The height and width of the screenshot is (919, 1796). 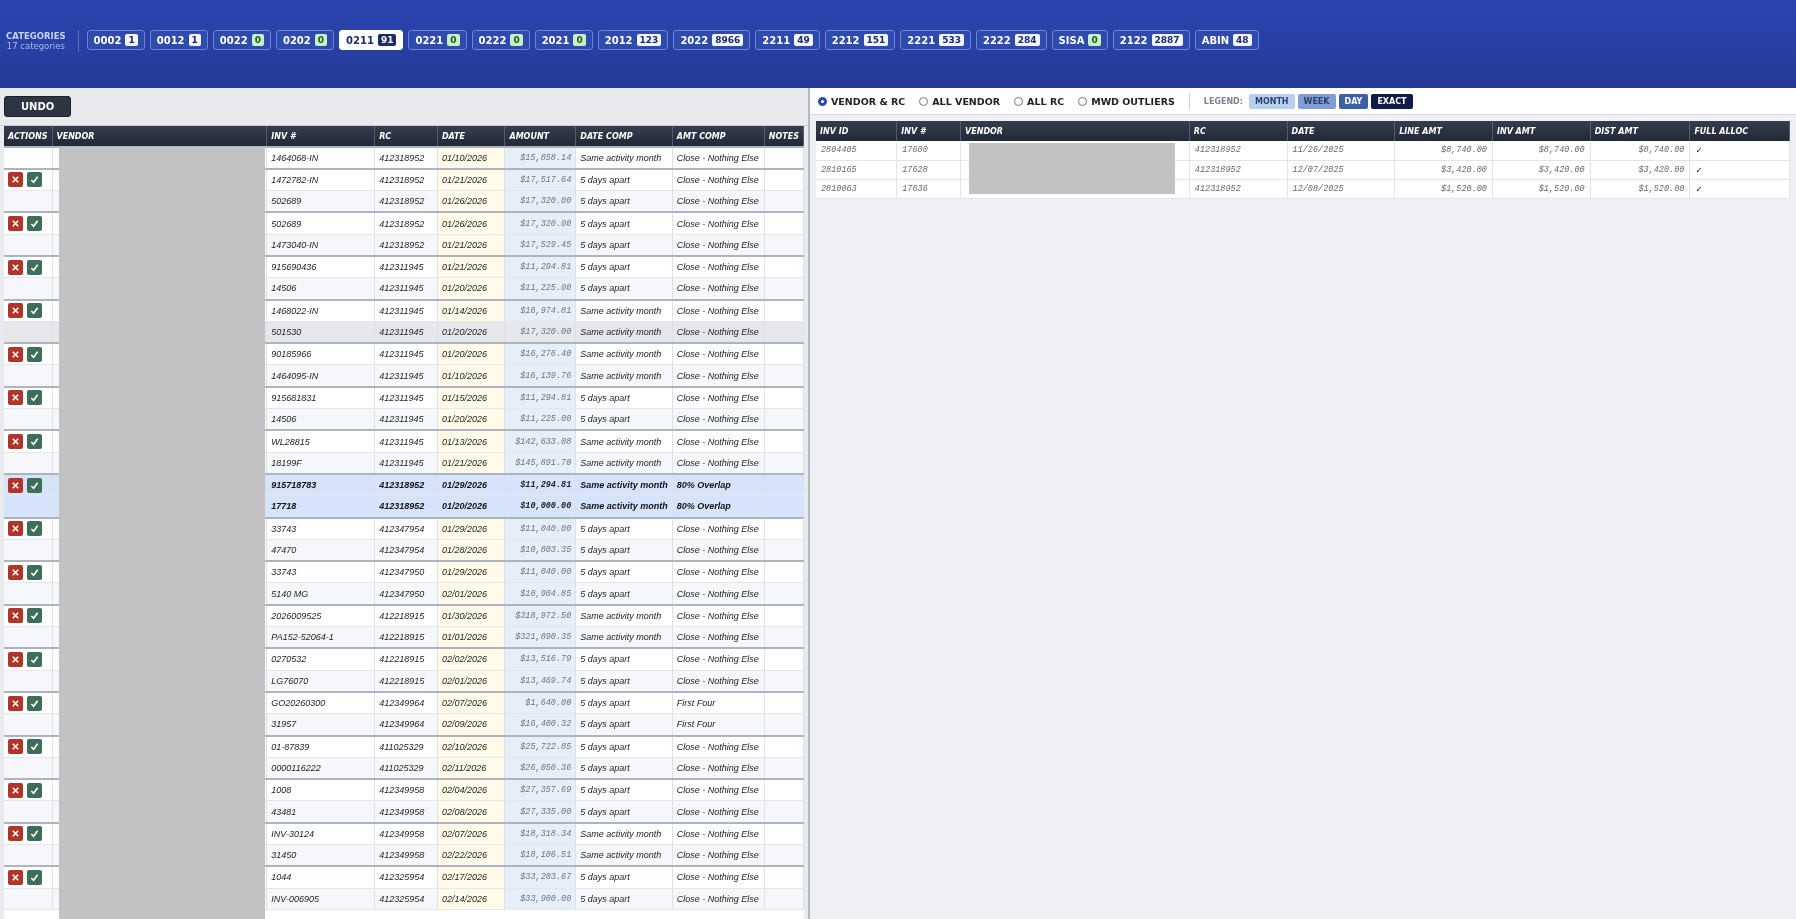 What do you see at coordinates (35, 46) in the screenshot?
I see `categories-count: 17 categories` at bounding box center [35, 46].